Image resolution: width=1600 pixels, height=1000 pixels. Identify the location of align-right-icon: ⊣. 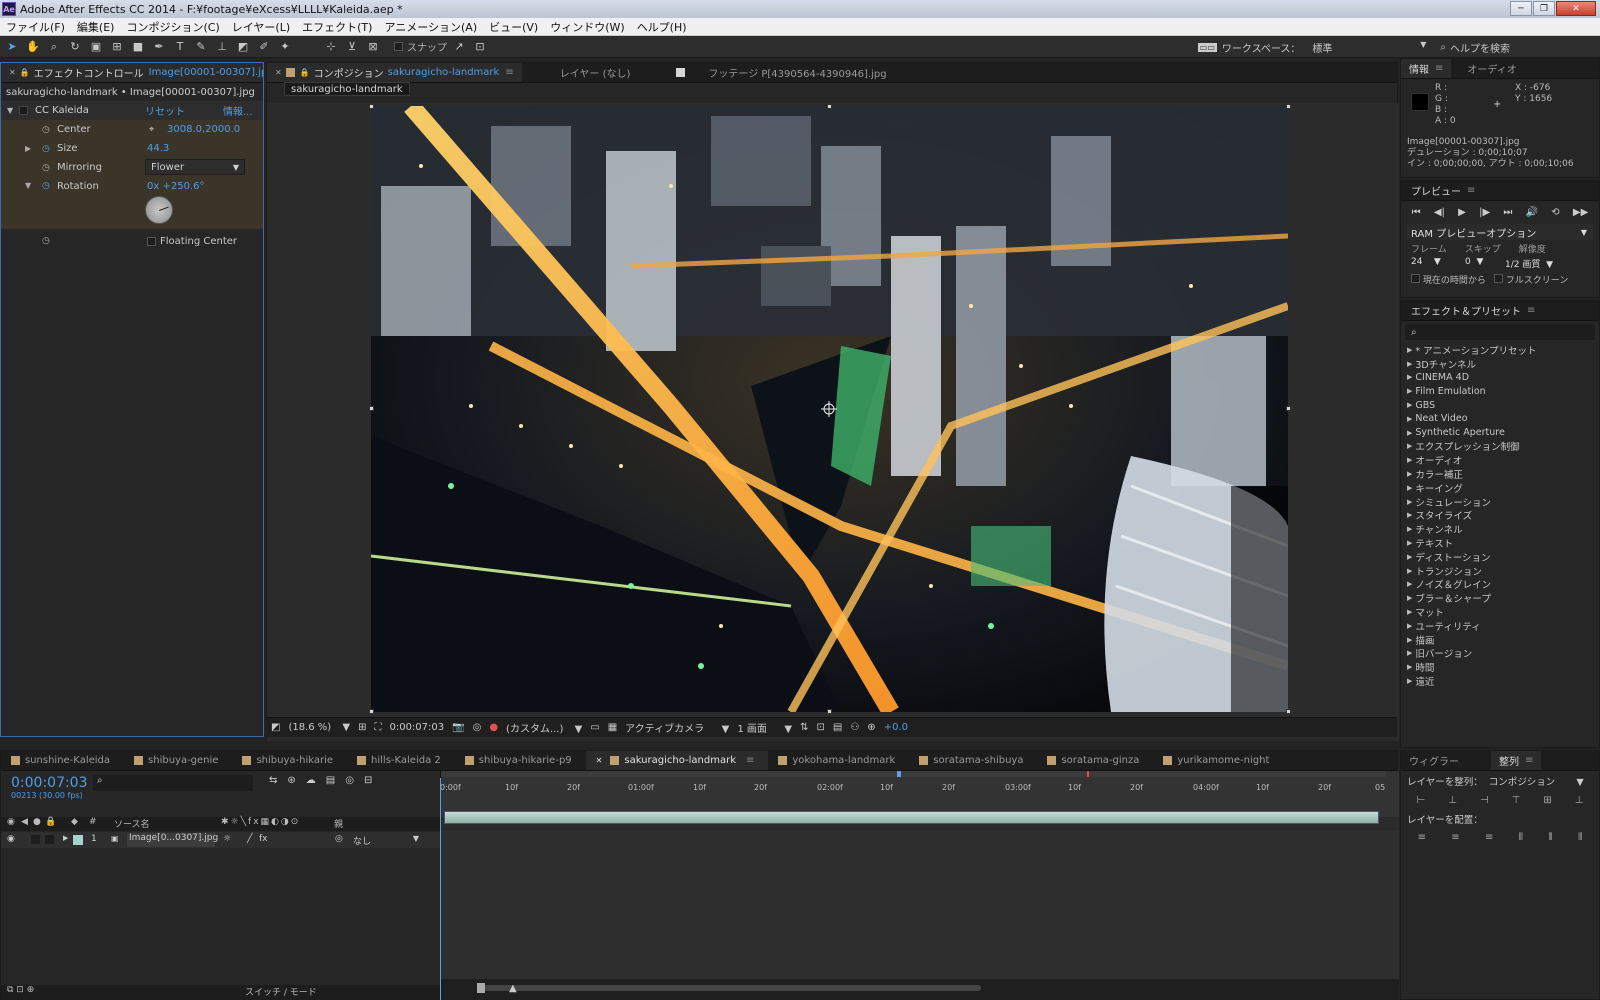
(1484, 800).